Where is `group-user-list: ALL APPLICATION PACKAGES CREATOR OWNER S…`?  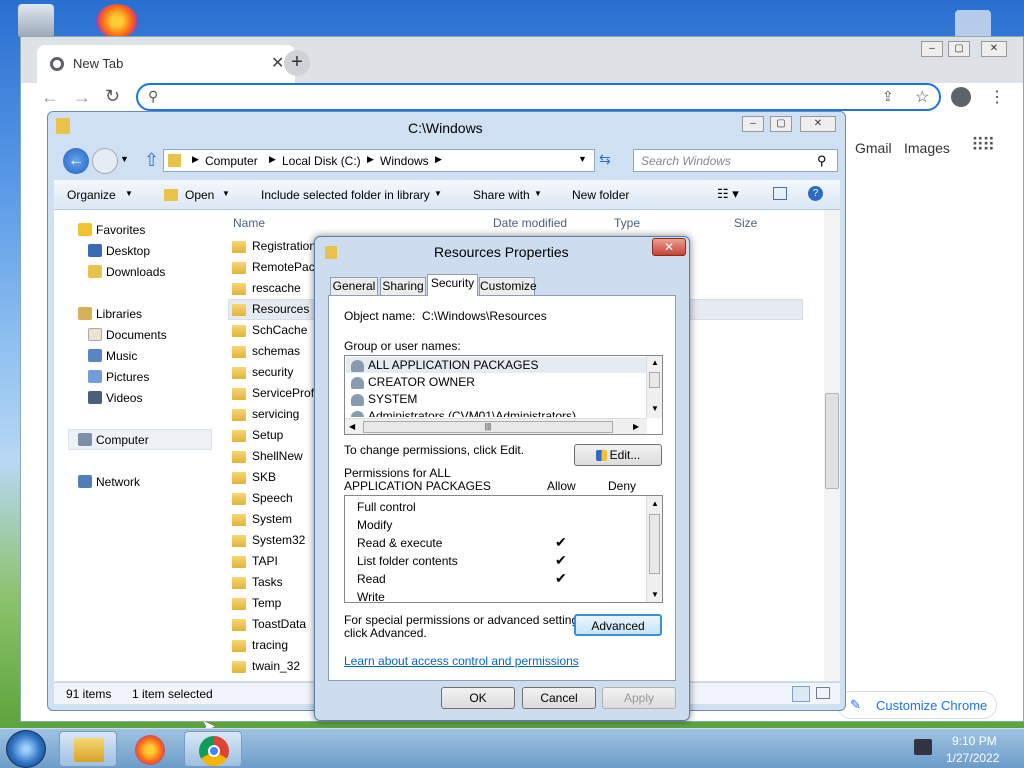
group-user-list: ALL APPLICATION PACKAGES CREATOR OWNER S… is located at coordinates (503, 395).